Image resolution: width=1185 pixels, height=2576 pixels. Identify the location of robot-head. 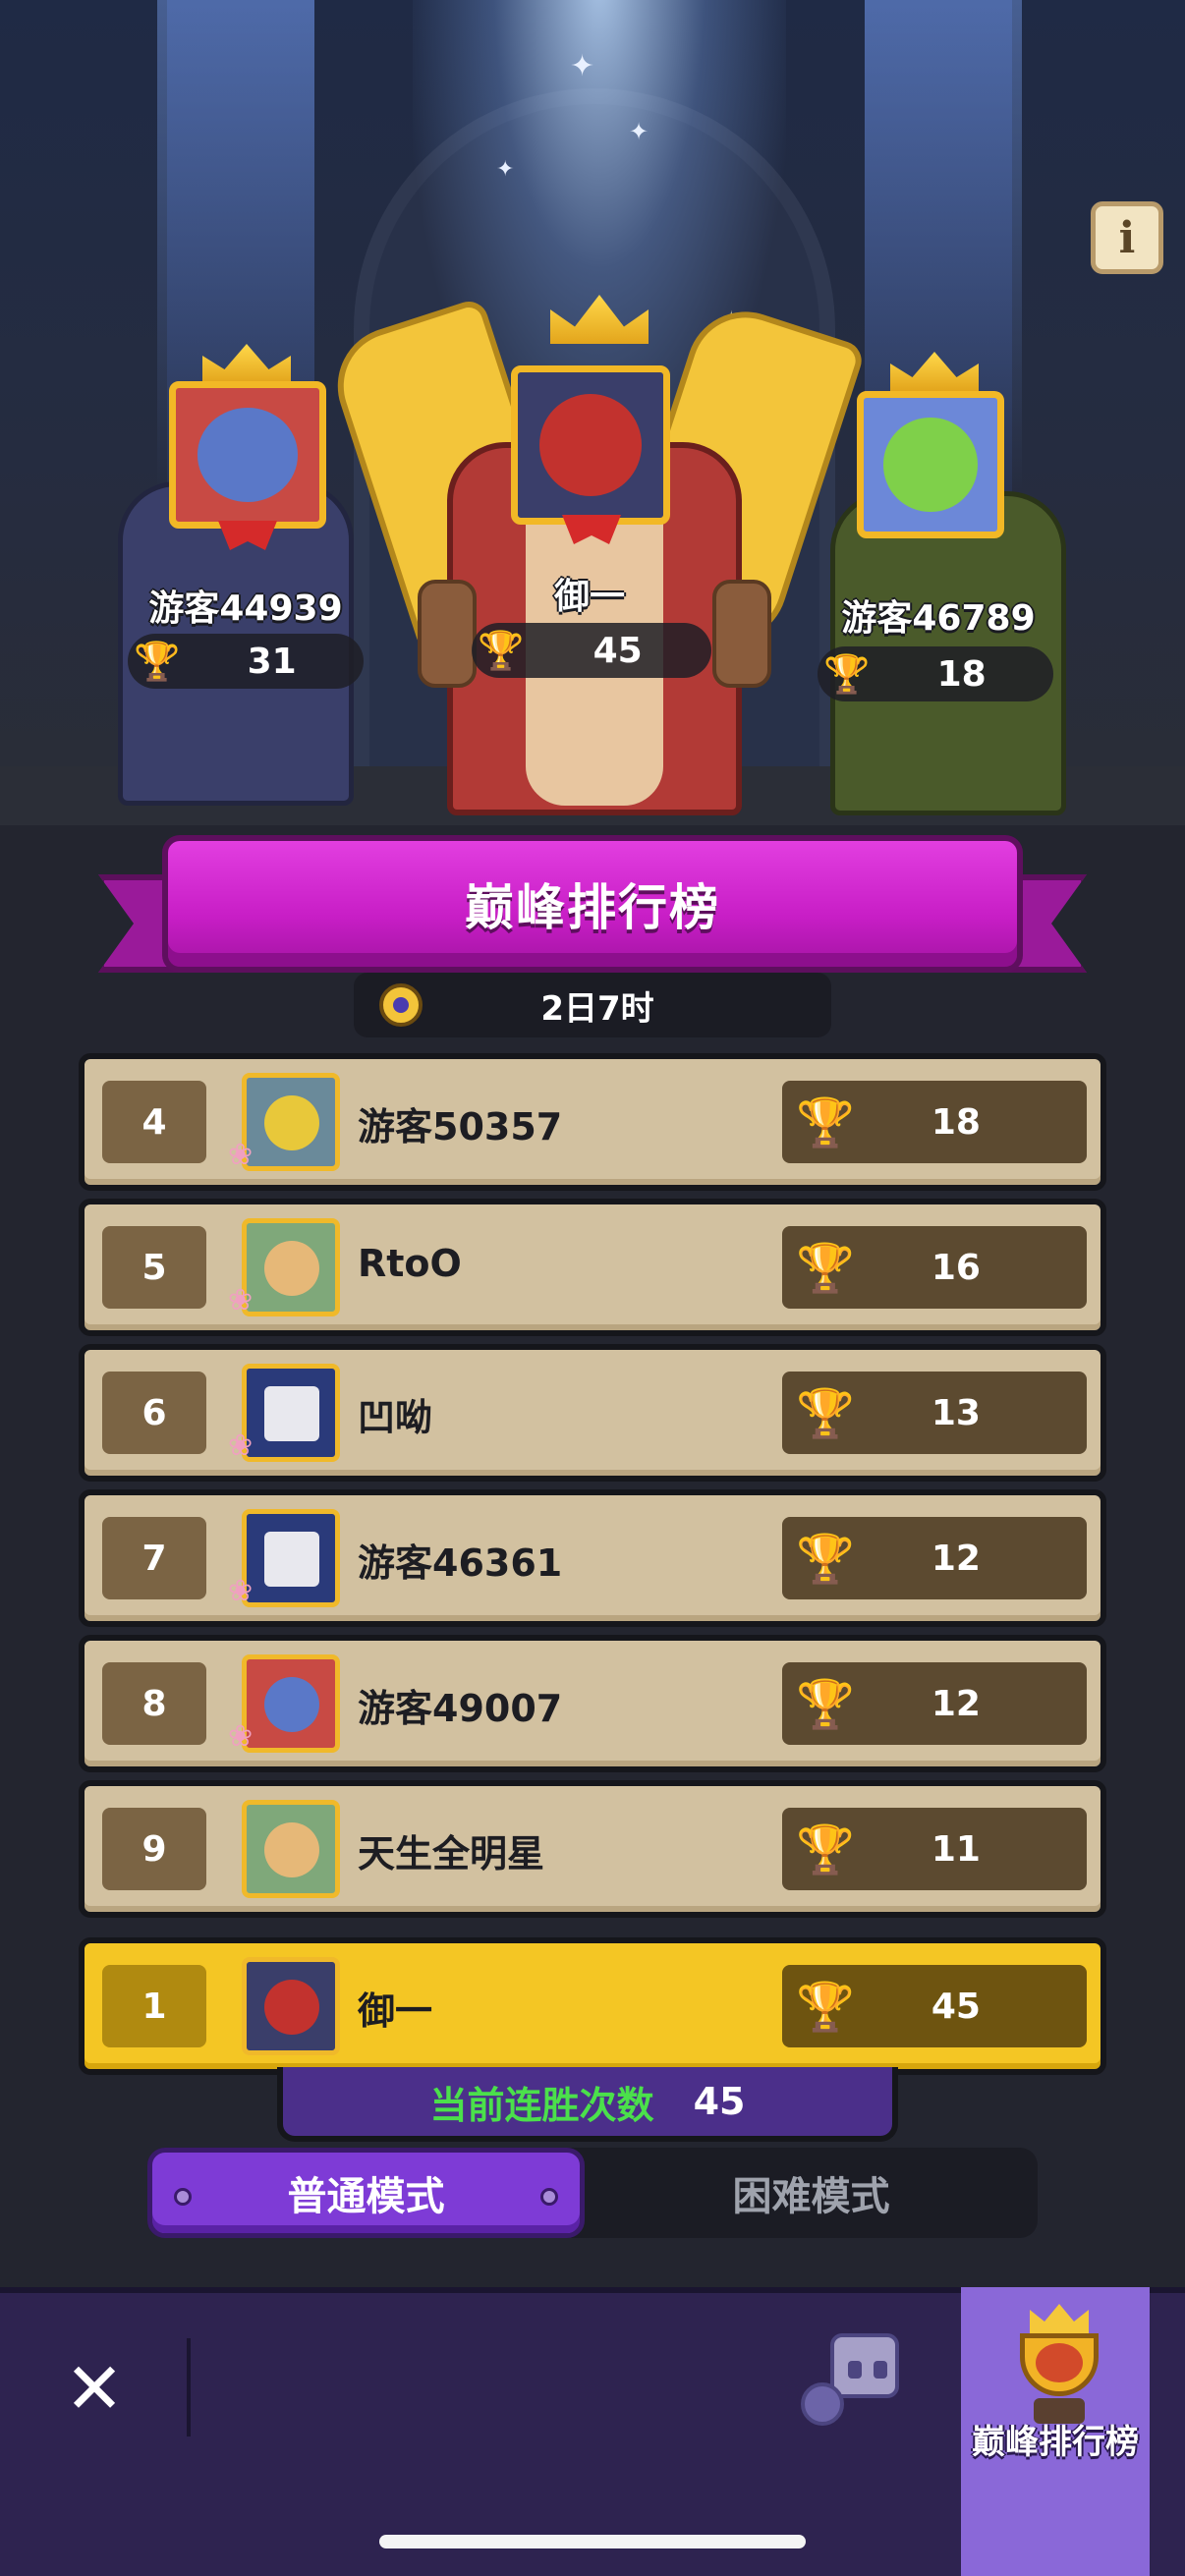
(865, 2365).